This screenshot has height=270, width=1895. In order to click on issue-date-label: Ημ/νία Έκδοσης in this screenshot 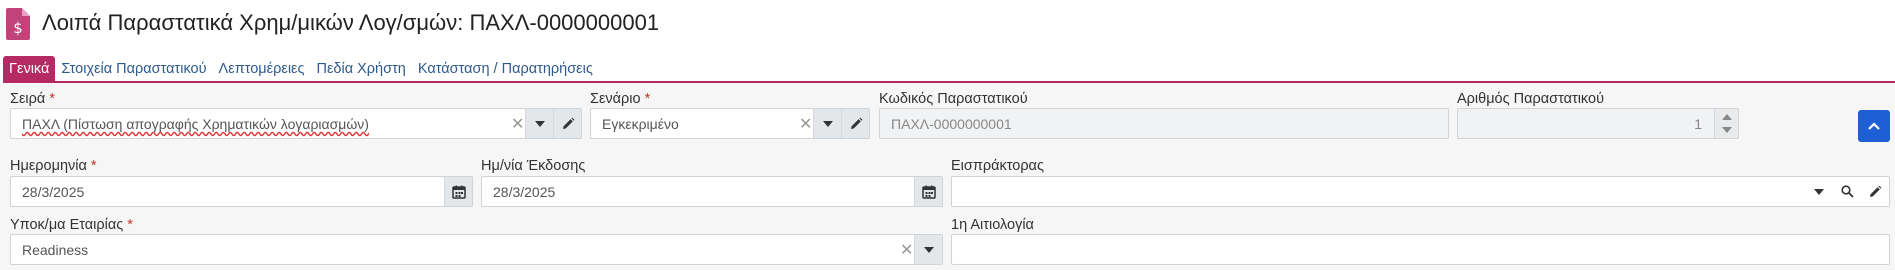, I will do `click(533, 166)`.